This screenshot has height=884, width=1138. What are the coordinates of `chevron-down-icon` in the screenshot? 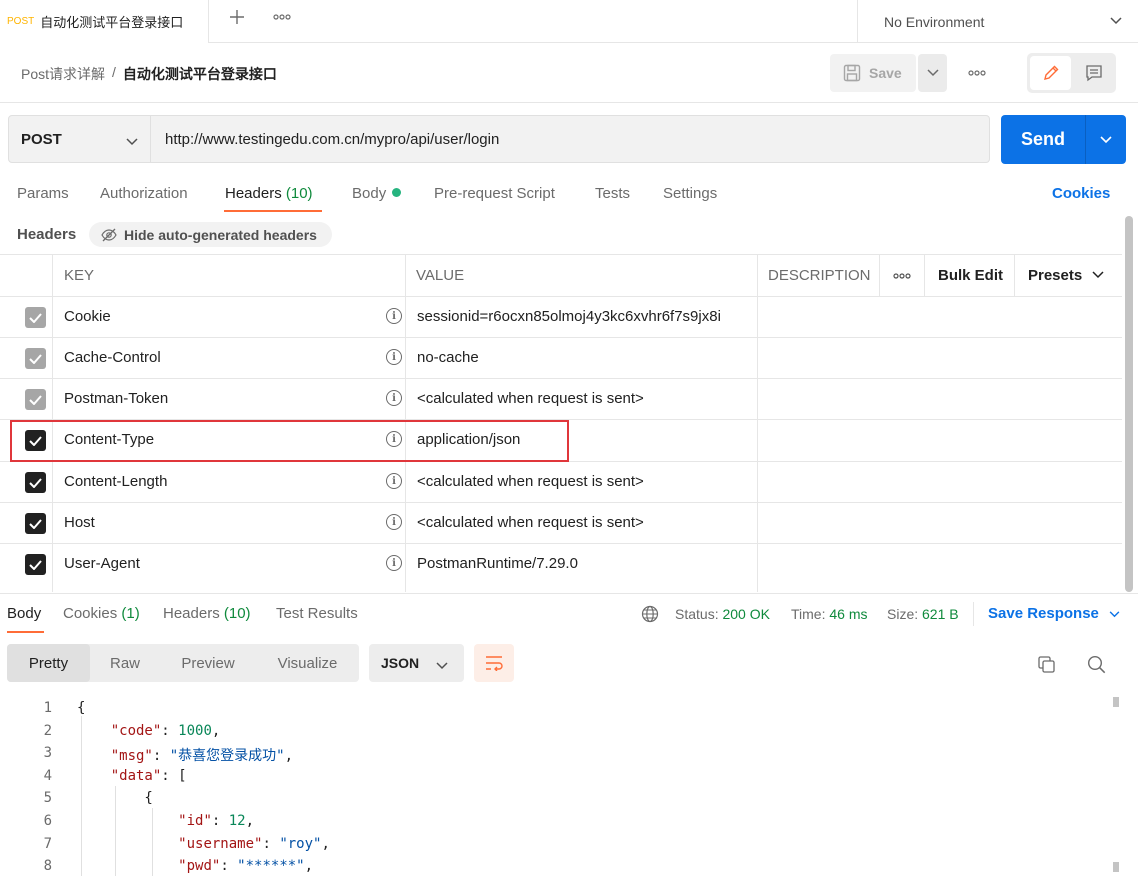 It's located at (132, 141).